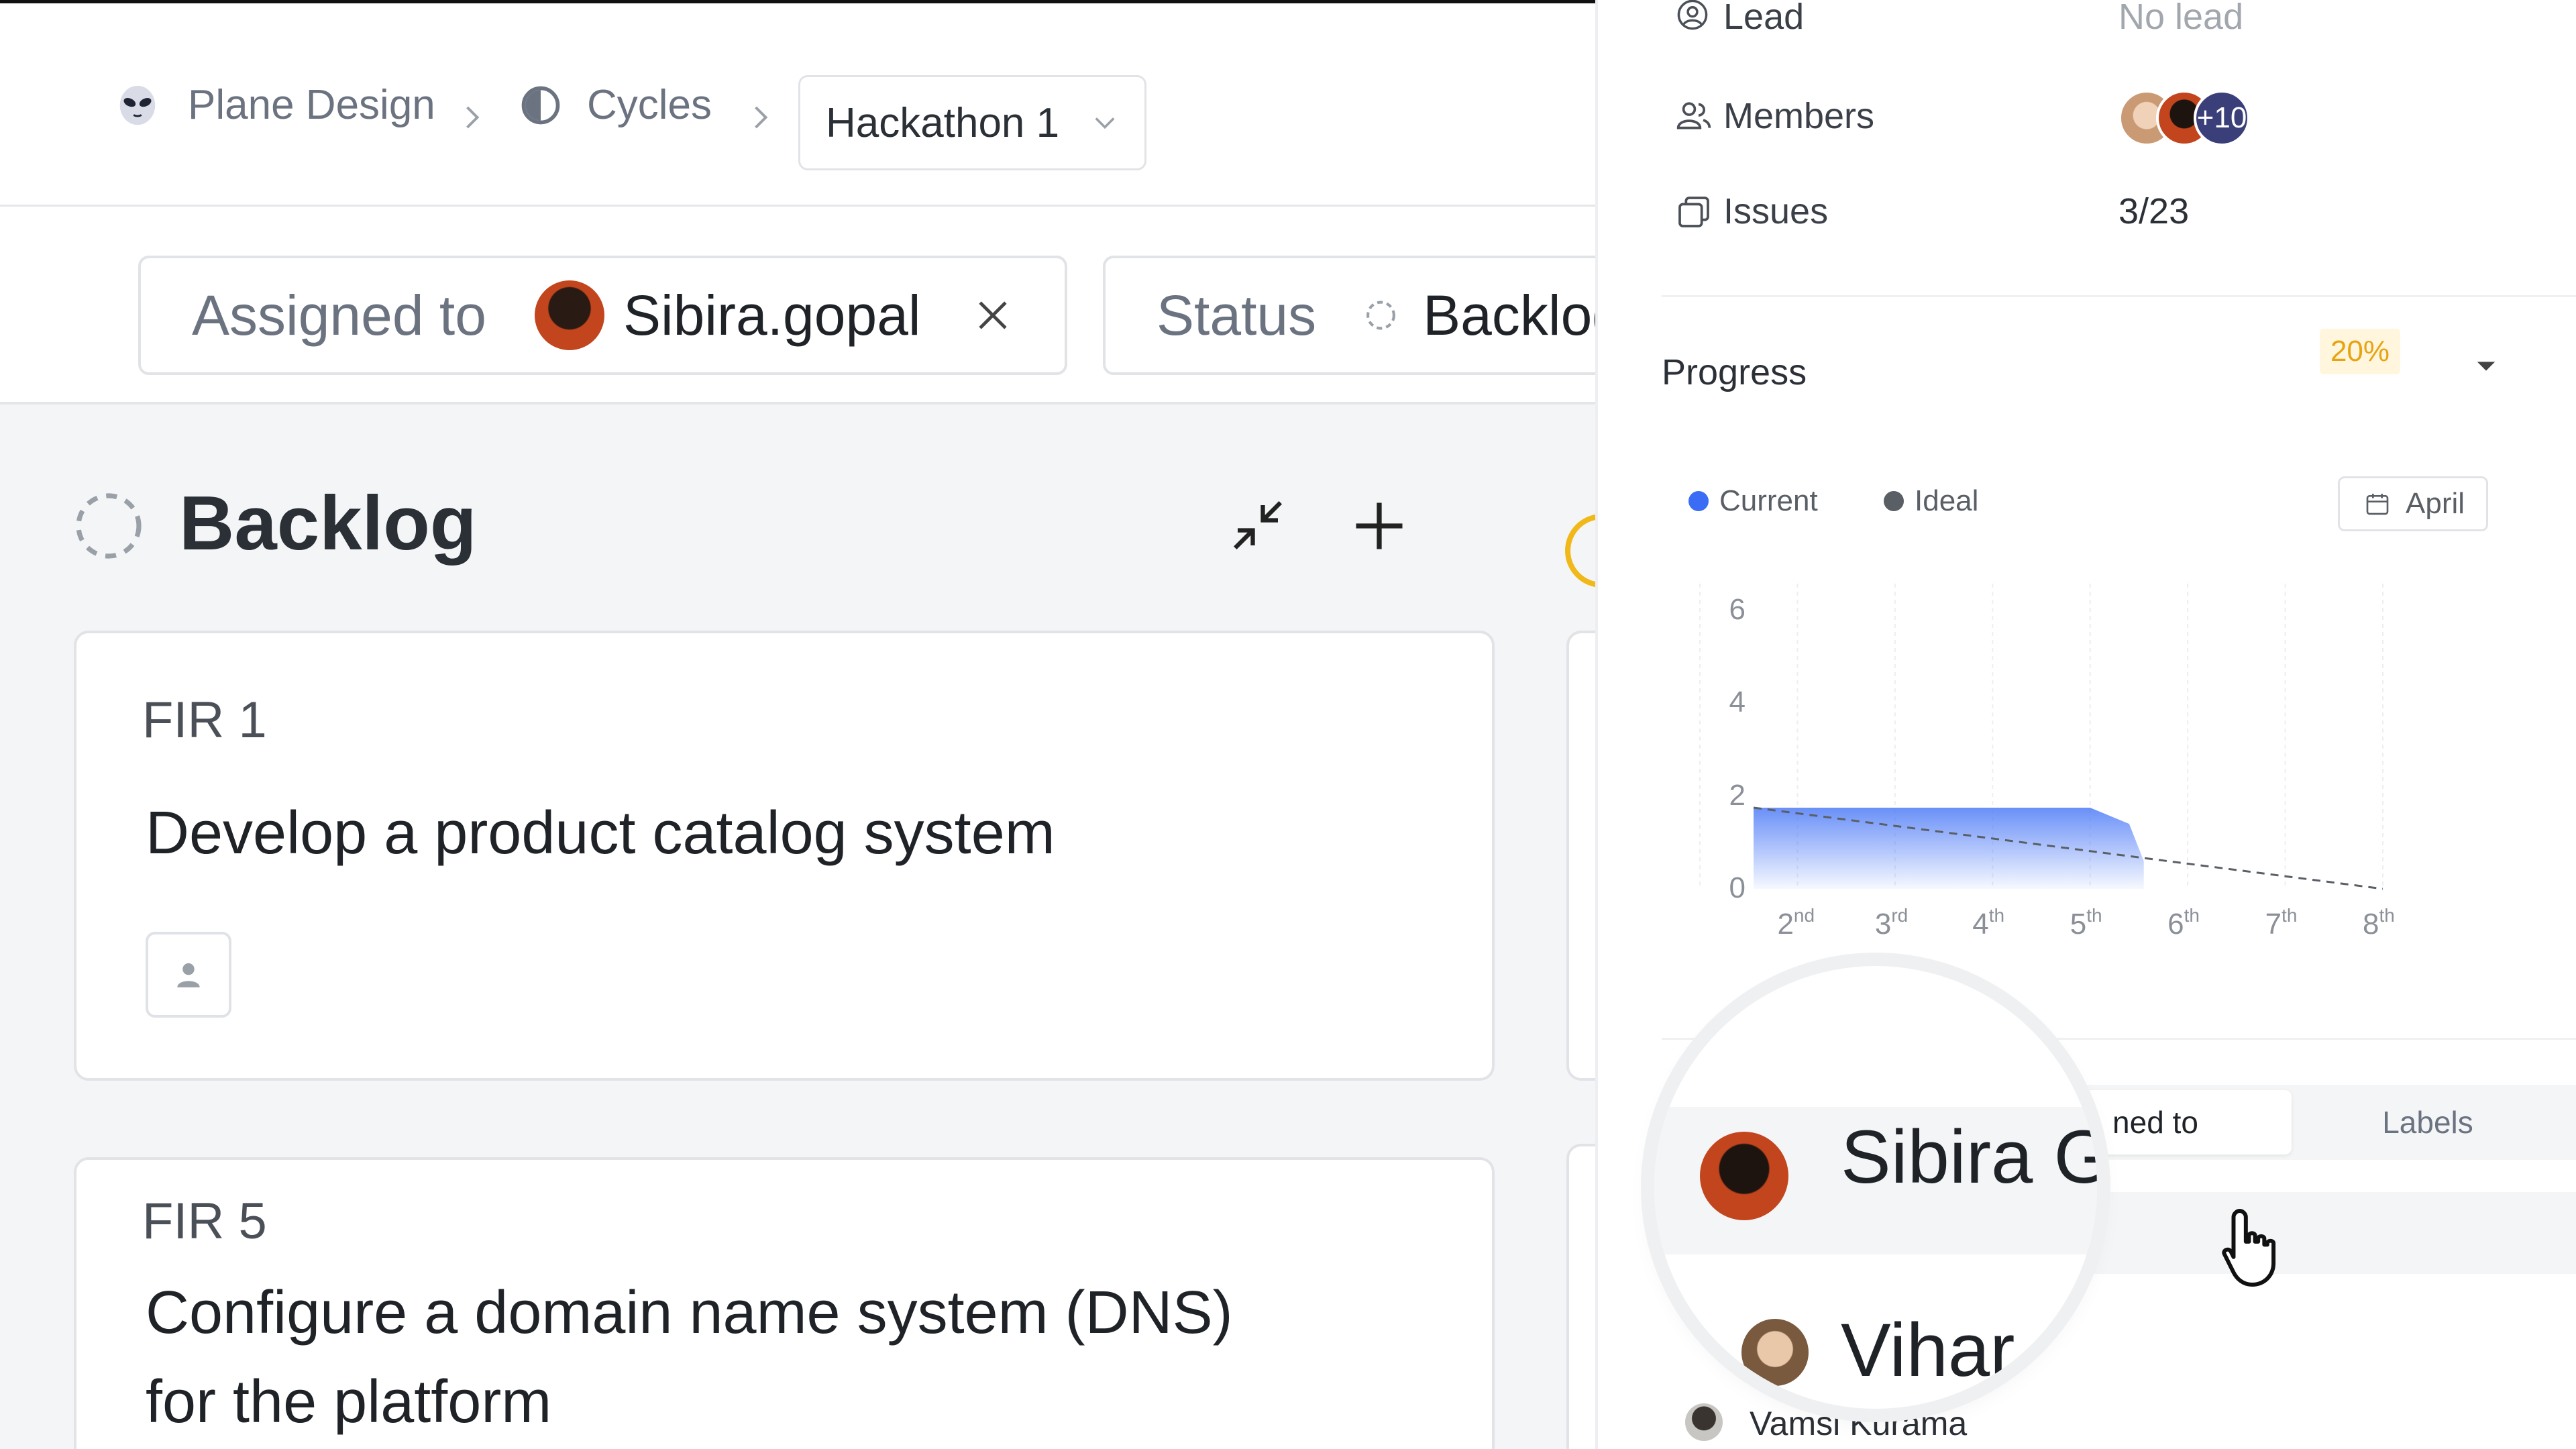  I want to click on y-tick-label: 0, so click(1737, 887).